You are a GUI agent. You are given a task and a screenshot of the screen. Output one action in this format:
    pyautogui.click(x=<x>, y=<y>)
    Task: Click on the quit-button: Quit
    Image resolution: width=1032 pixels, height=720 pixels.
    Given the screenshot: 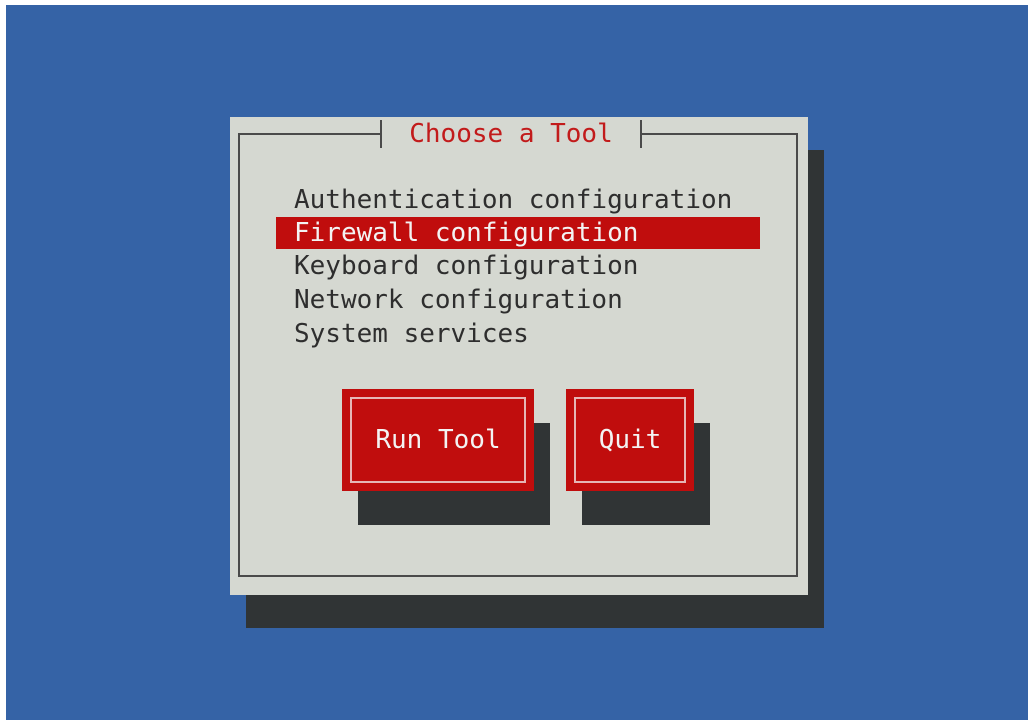 What is the action you would take?
    pyautogui.click(x=630, y=440)
    